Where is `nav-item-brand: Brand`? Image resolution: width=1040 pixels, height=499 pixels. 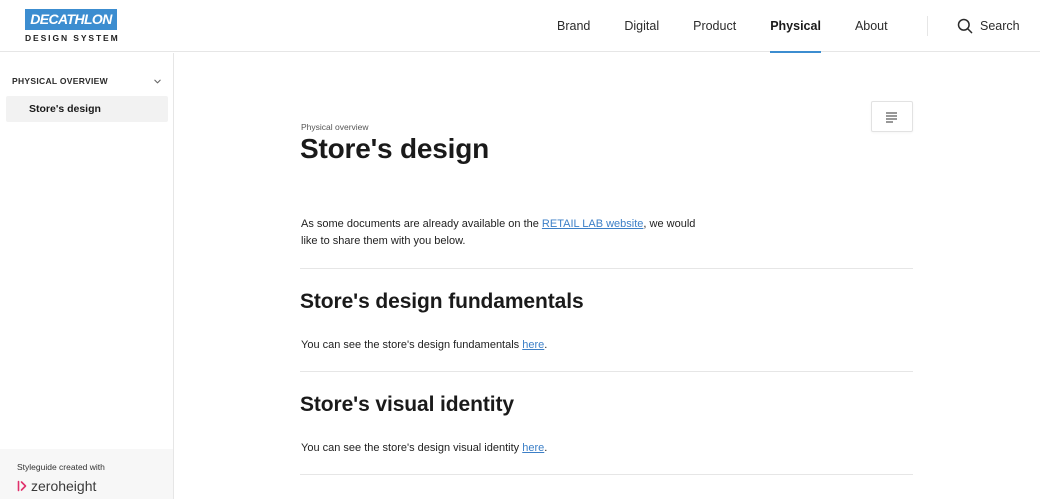
nav-item-brand: Brand is located at coordinates (573, 26).